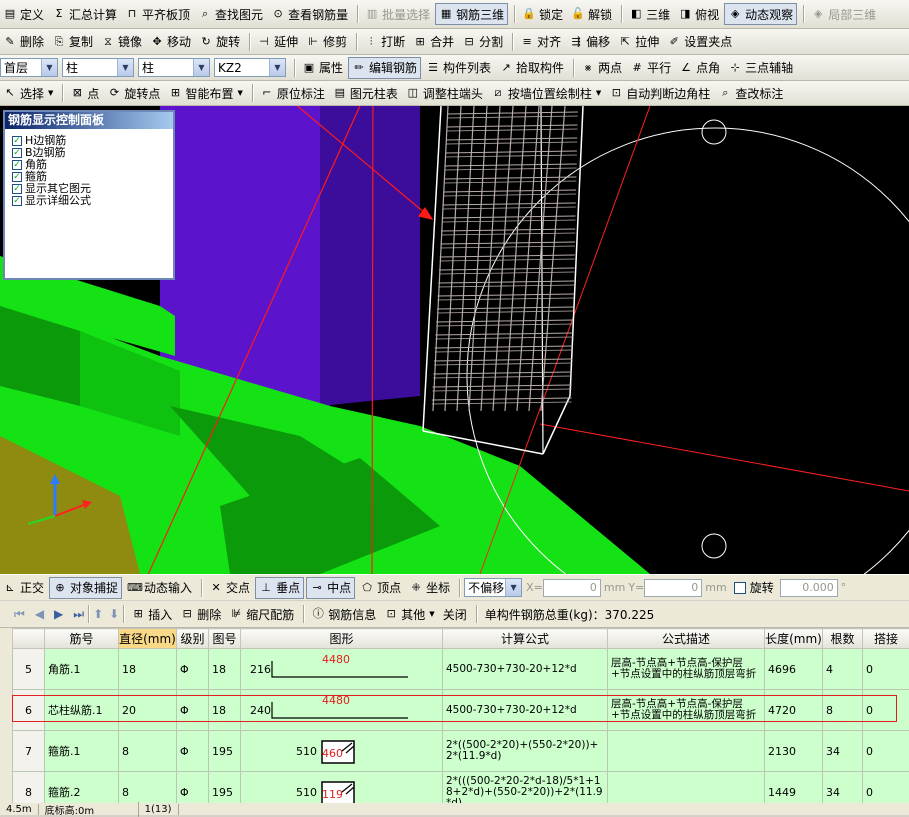  Describe the element at coordinates (458, 68) in the screenshot. I see `component-list-button: ☰构件列表` at that location.